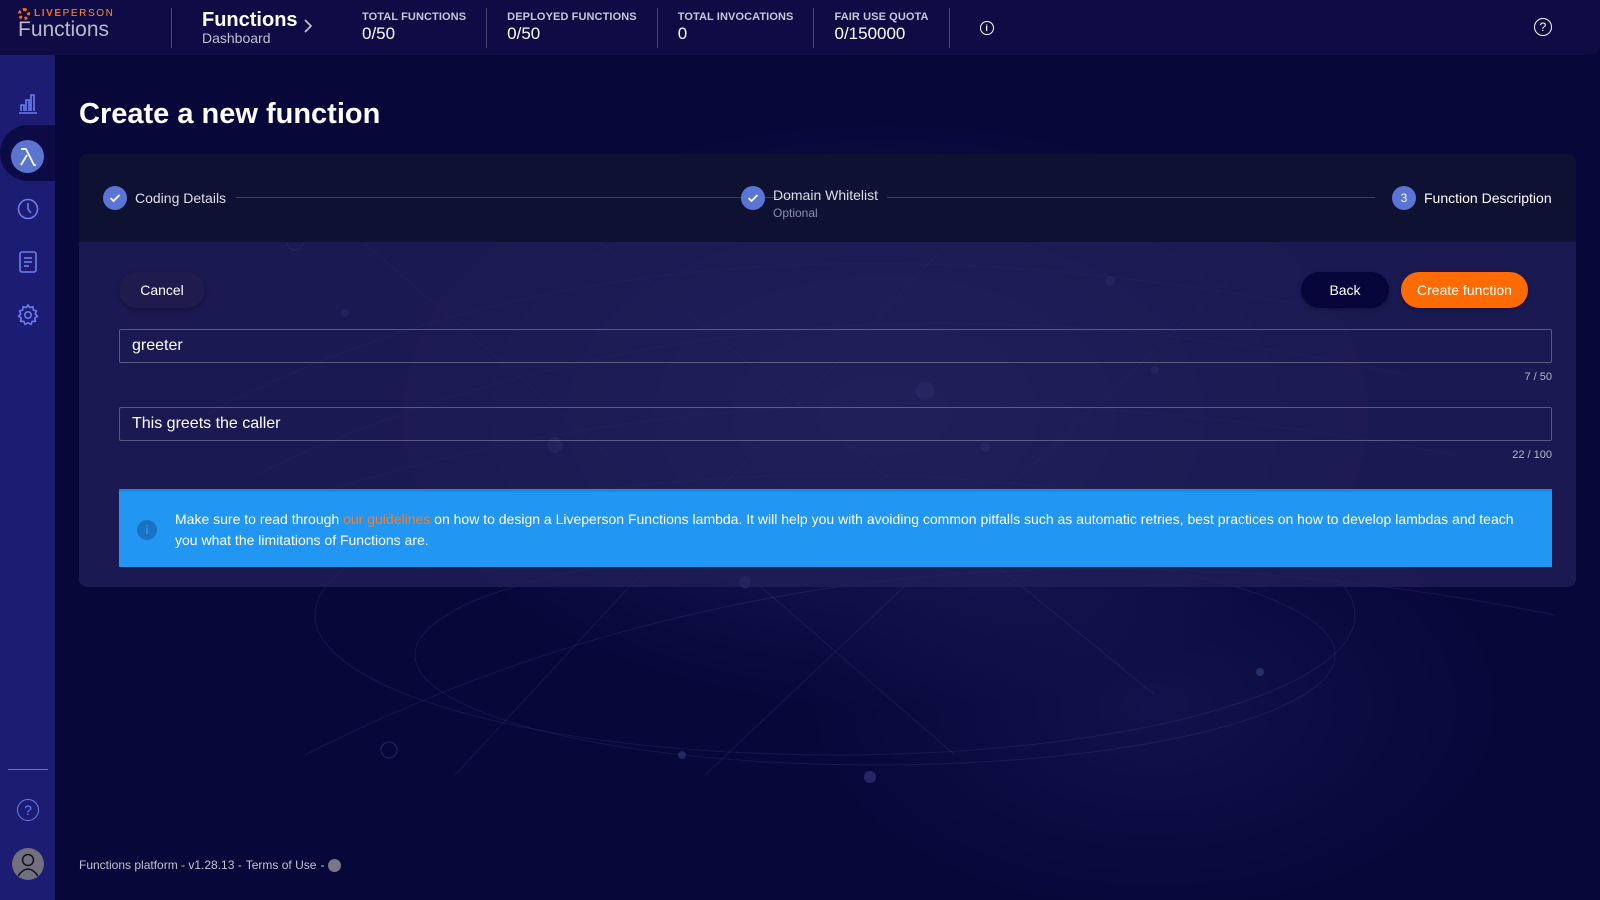 Image resolution: width=1600 pixels, height=900 pixels. Describe the element at coordinates (795, 212) in the screenshot. I see `step-sublabel: Optional` at that location.